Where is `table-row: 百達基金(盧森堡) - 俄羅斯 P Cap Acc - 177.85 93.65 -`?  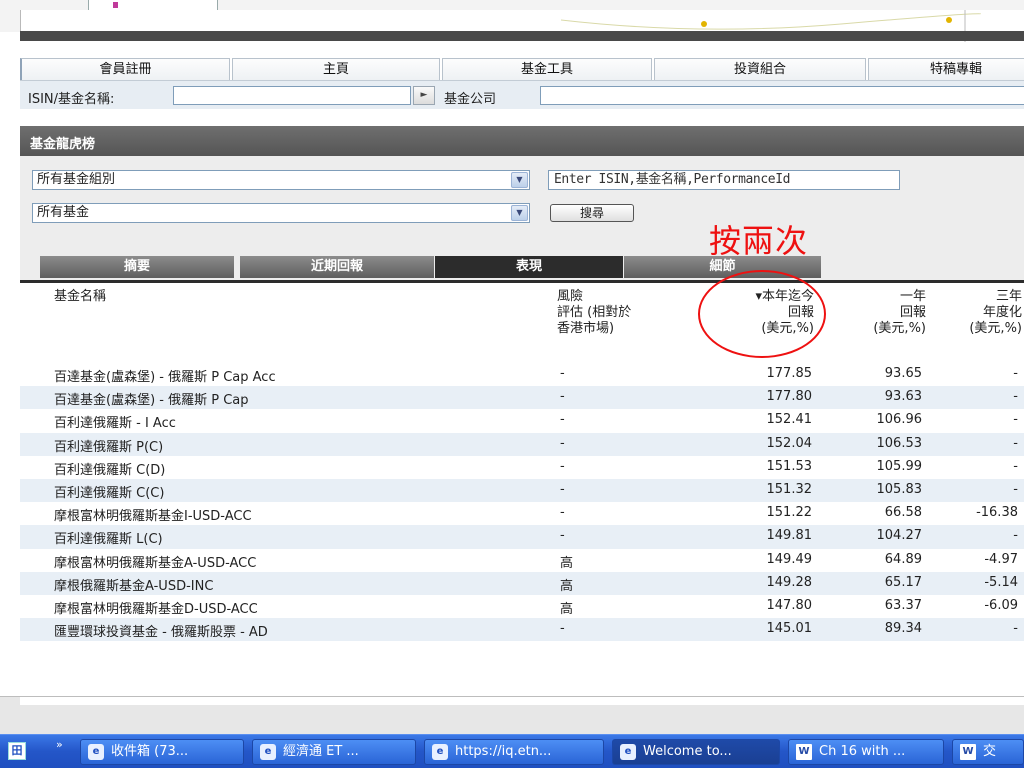
table-row: 百達基金(盧森堡) - 俄羅斯 P Cap Acc - 177.85 93.65 - is located at coordinates (522, 374).